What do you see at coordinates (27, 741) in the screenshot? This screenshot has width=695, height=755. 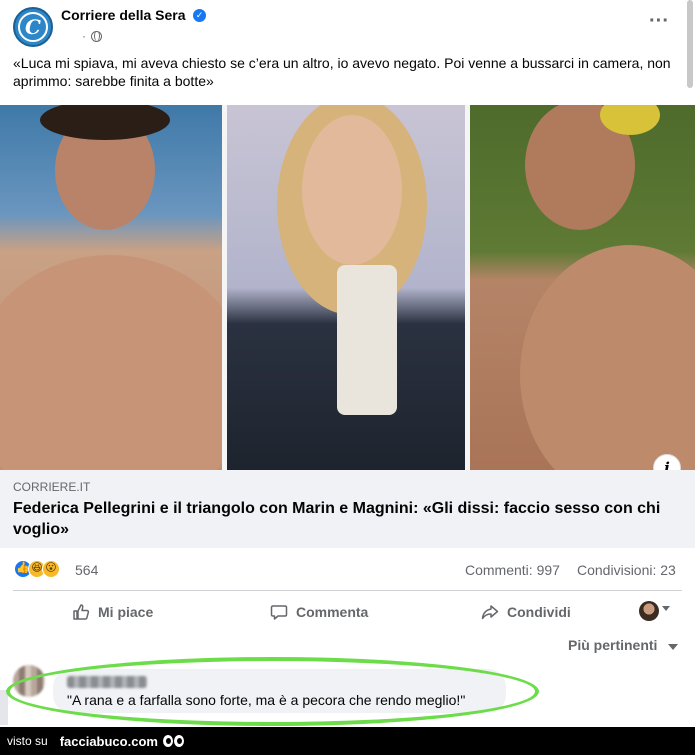 I see `watermark-prefix: visto su` at bounding box center [27, 741].